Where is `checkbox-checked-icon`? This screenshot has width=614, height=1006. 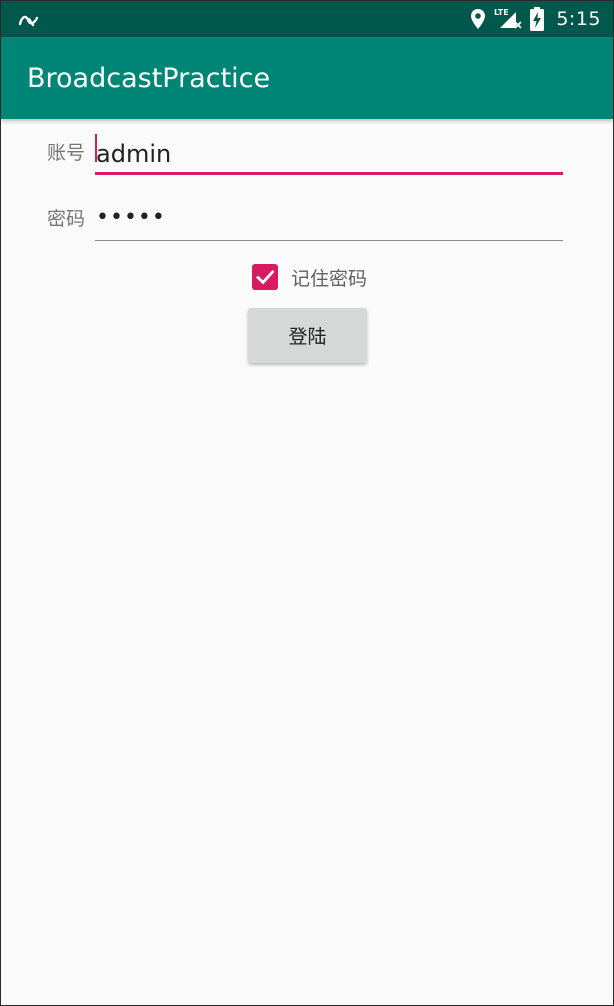
checkbox-checked-icon is located at coordinates (265, 277).